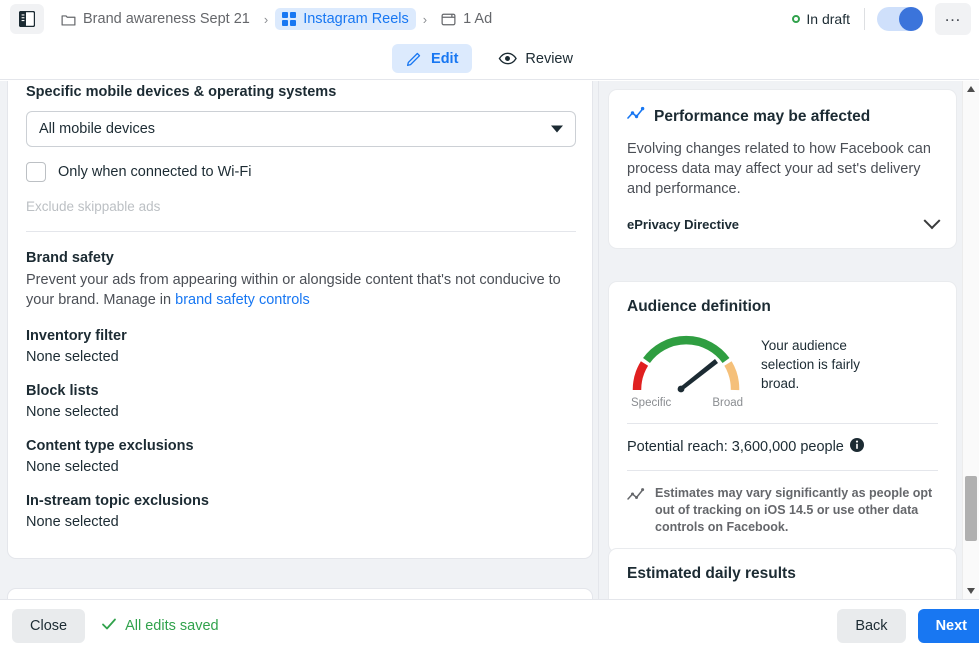 Image resolution: width=979 pixels, height=651 pixels. I want to click on tab-bar: Edit Review, so click(489, 59).